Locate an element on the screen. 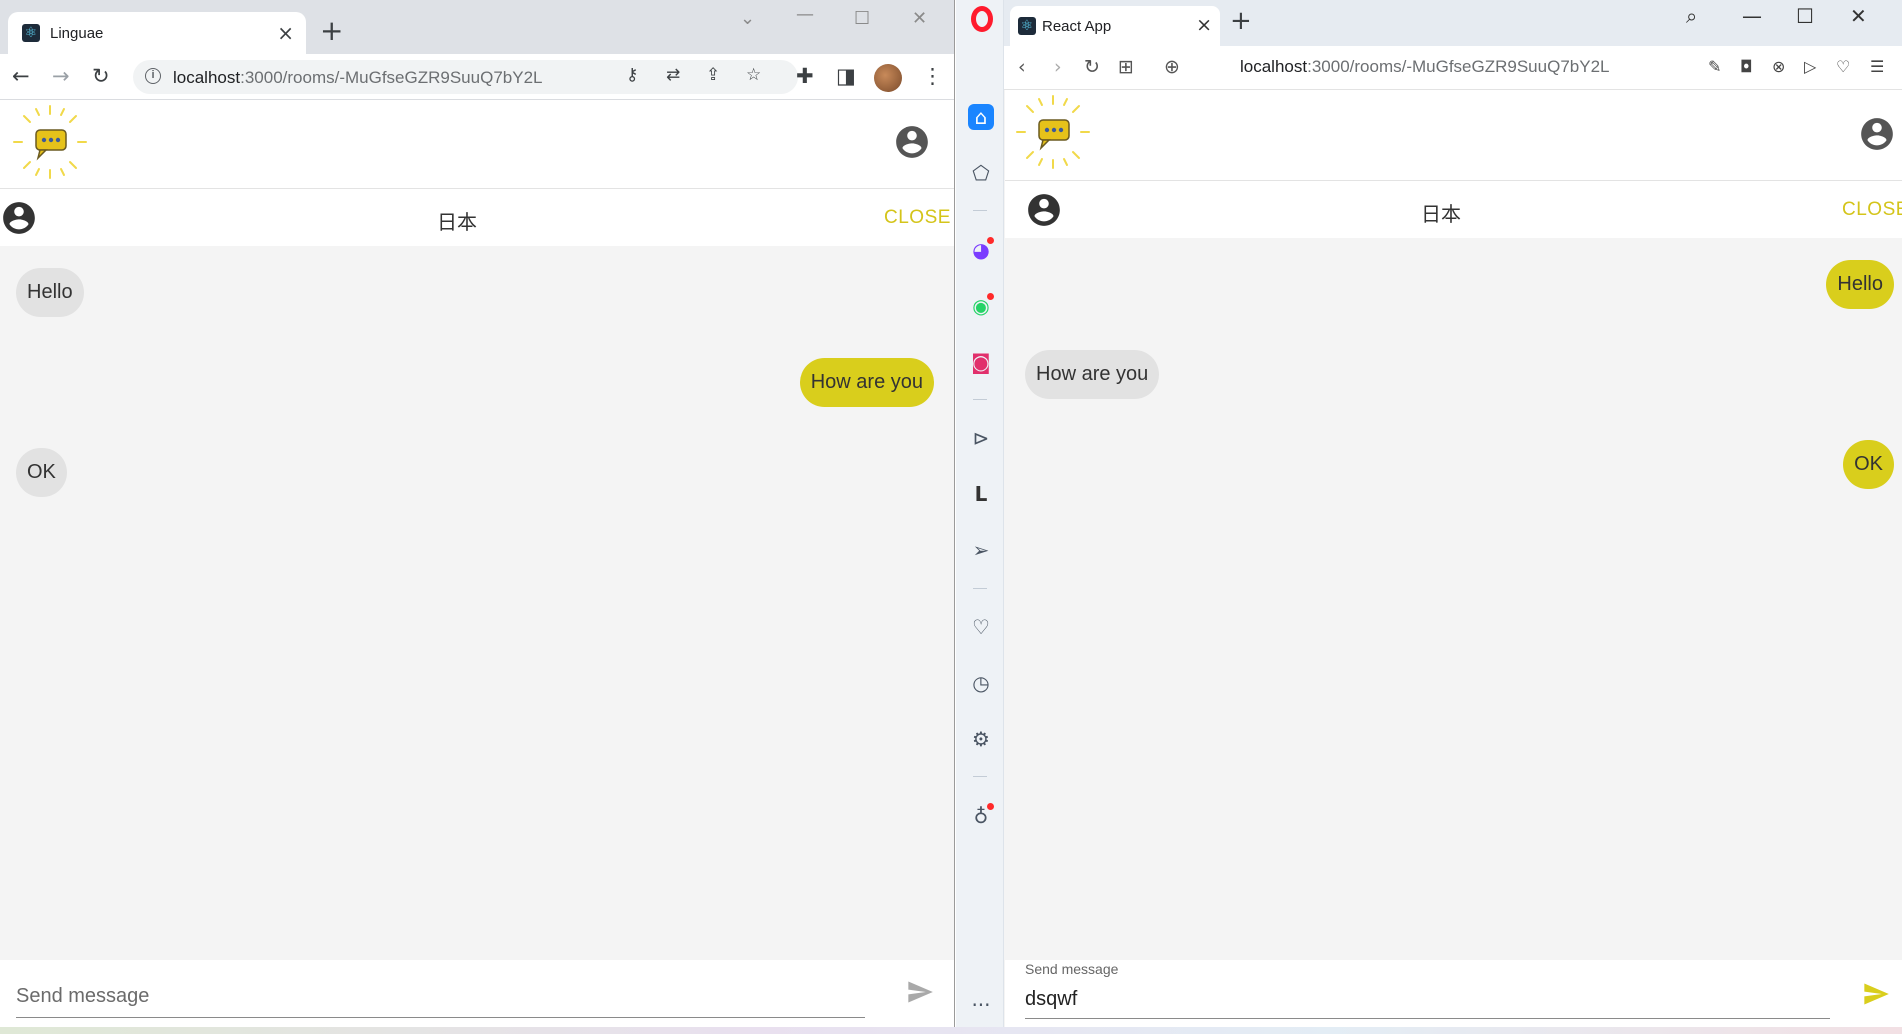  share-icon: ⇪ is located at coordinates (713, 75).